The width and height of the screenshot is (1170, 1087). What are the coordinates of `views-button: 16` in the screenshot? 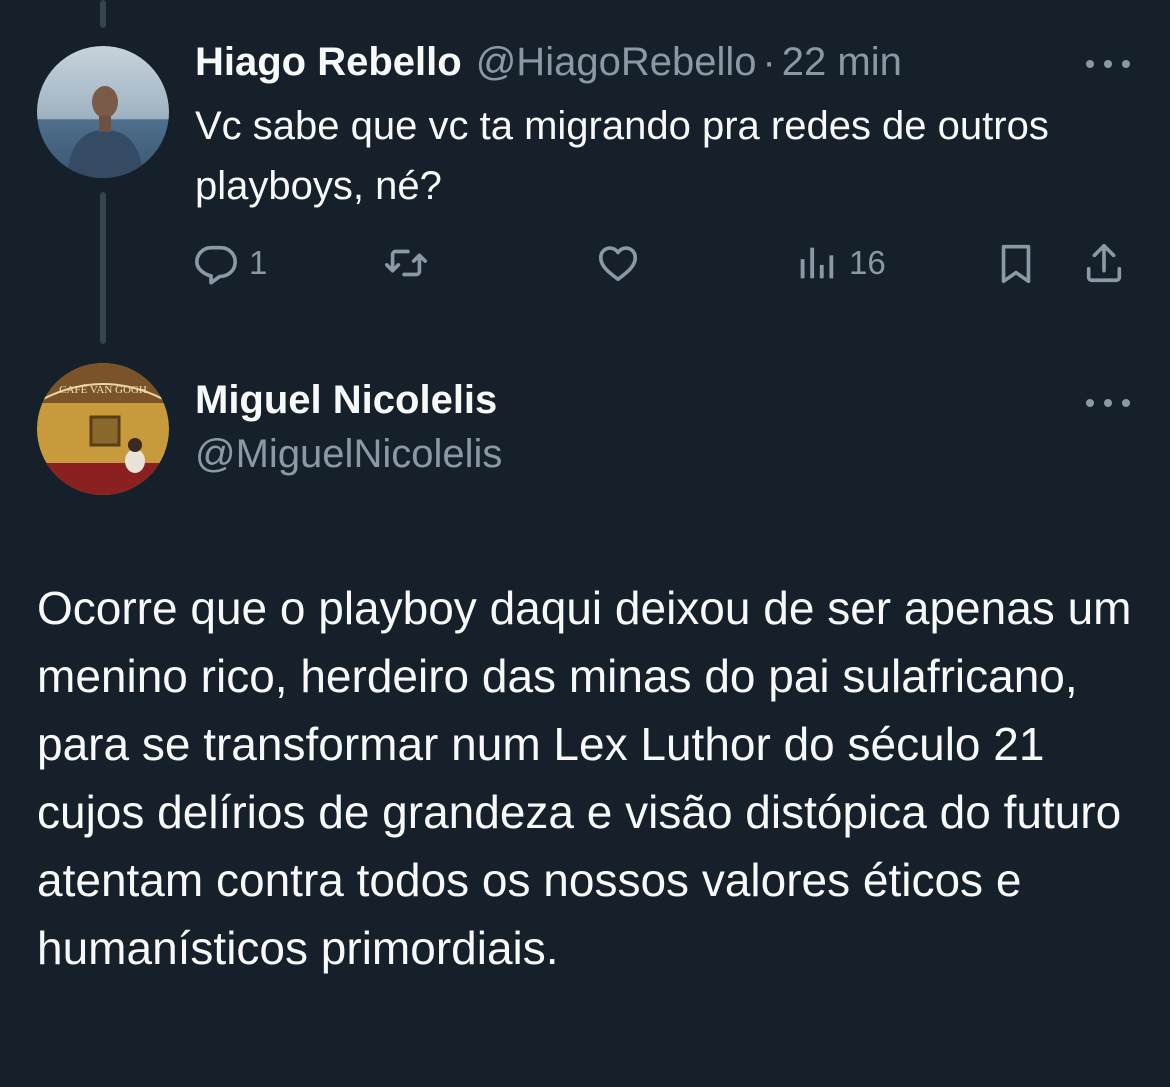 It's located at (839, 263).